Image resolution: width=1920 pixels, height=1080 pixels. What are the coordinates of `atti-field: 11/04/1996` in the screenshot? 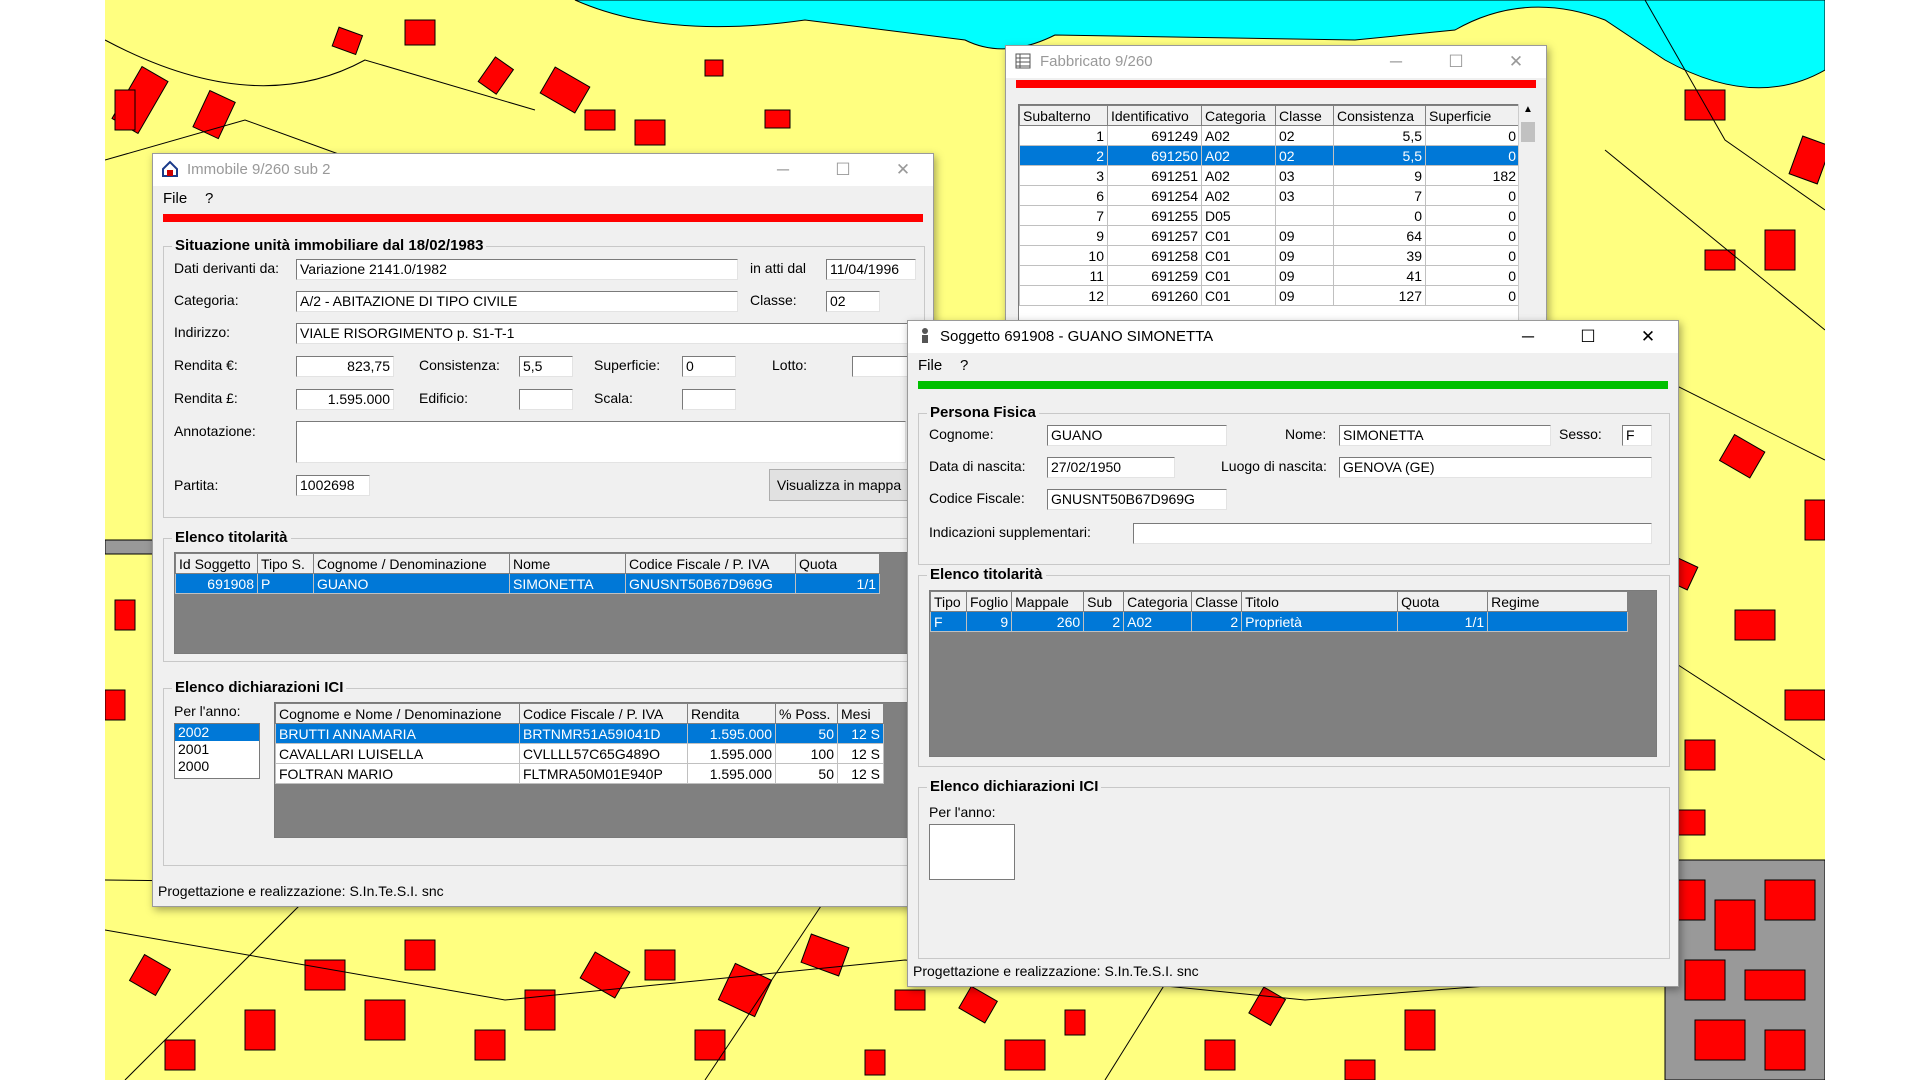 It's located at (871, 269).